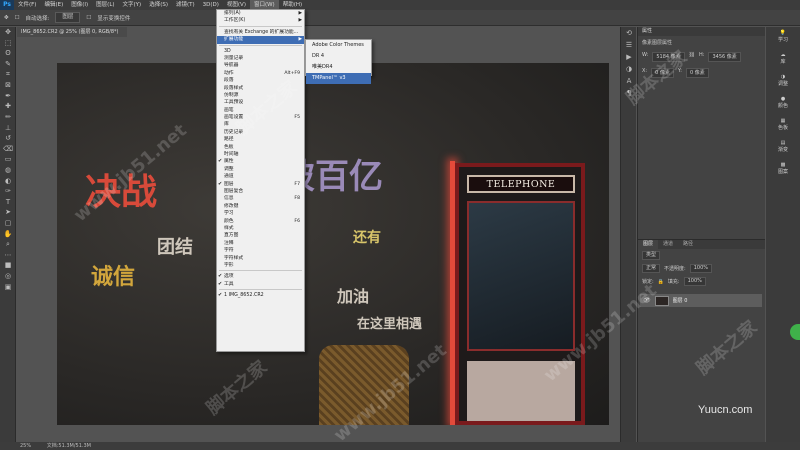  Describe the element at coordinates (260, 13) in the screenshot. I see `window-menu-item: 排列(A) ▶` at that location.